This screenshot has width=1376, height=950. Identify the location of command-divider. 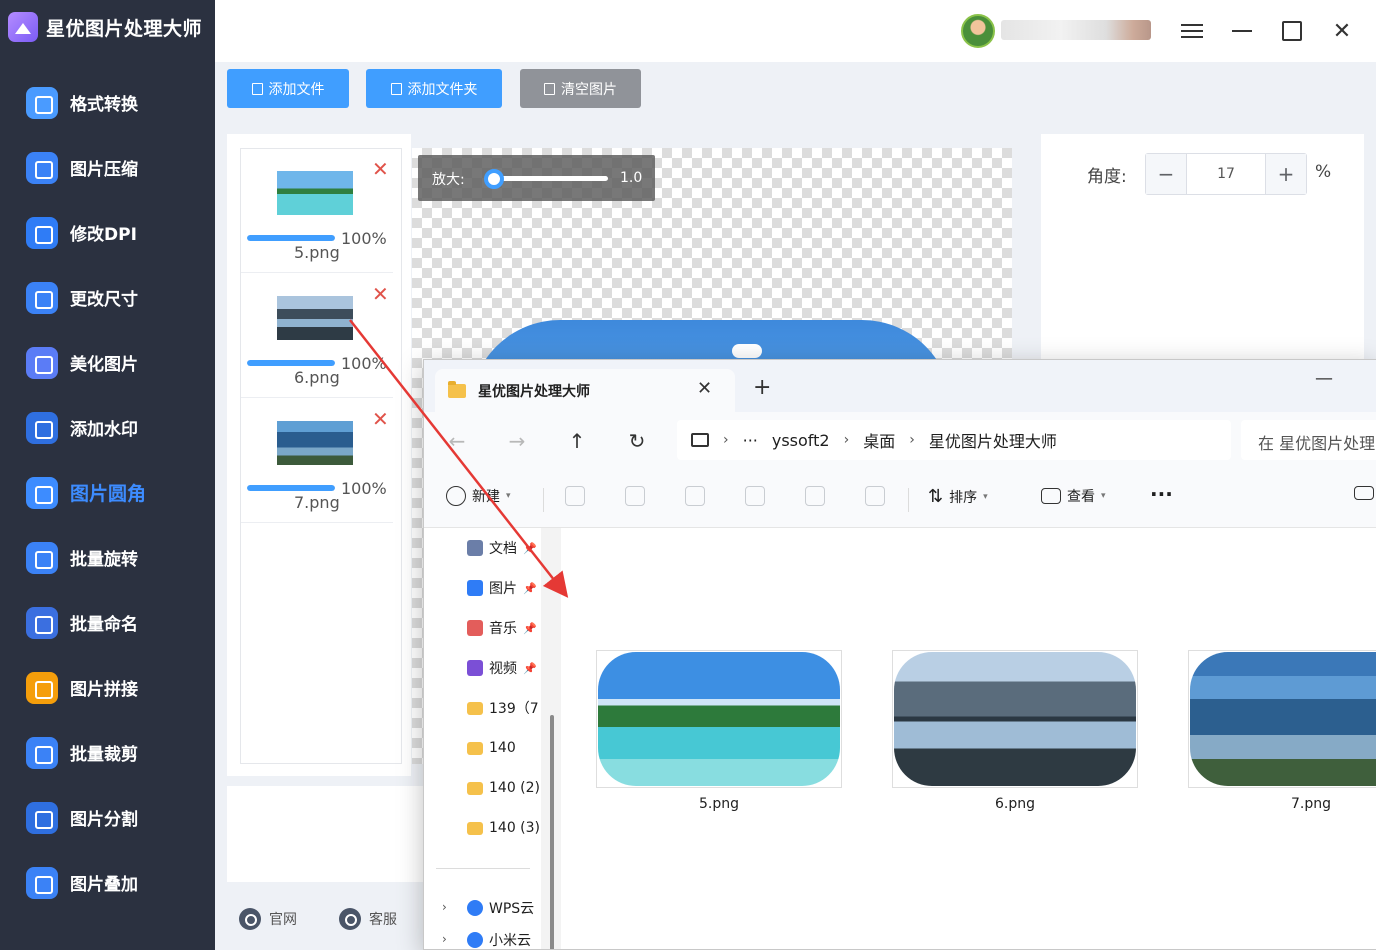
(908, 500).